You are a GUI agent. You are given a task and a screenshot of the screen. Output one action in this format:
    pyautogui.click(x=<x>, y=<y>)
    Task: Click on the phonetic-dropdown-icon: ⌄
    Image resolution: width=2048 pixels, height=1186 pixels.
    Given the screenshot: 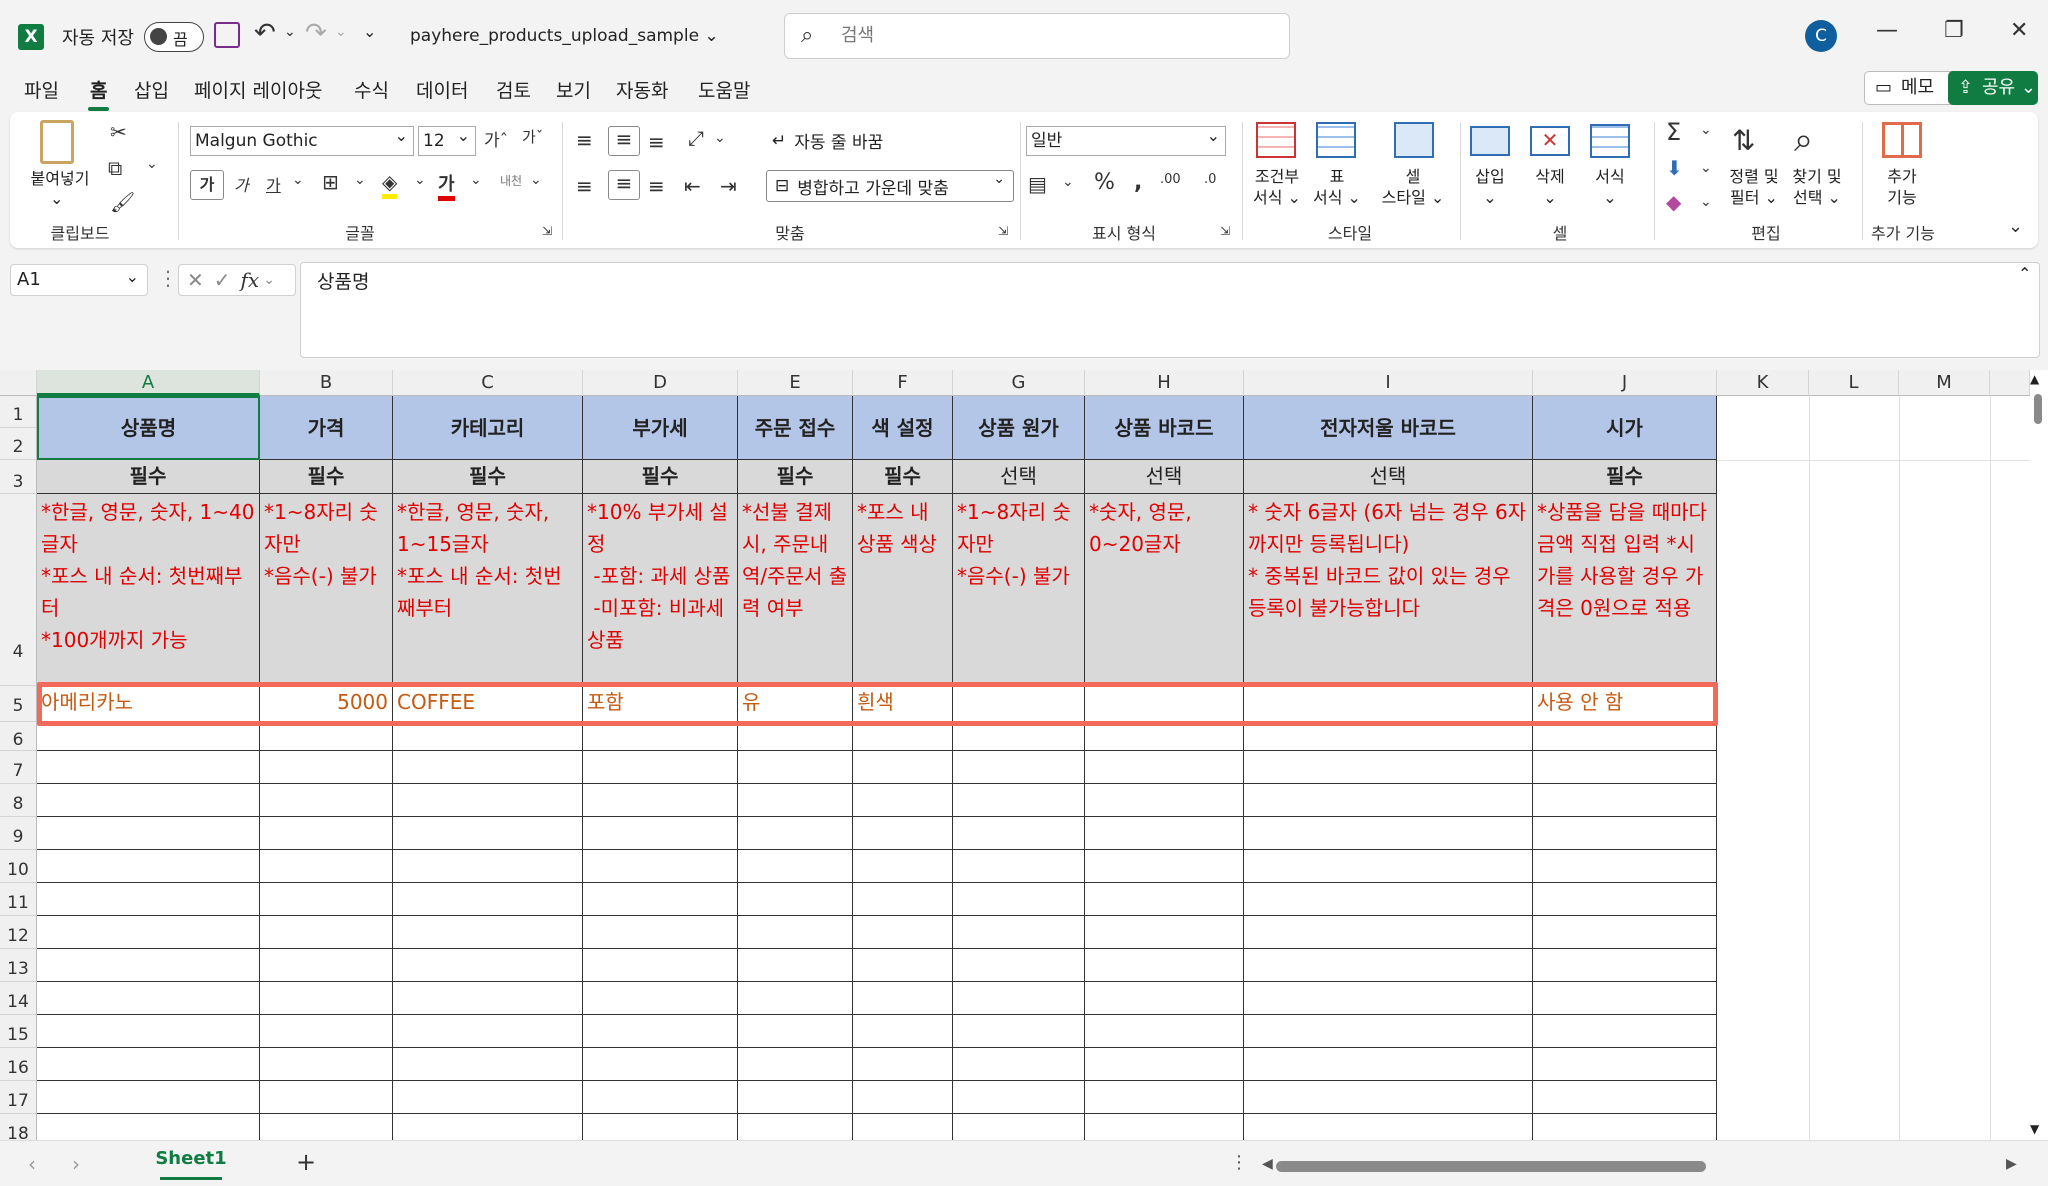 What is the action you would take?
    pyautogui.click(x=536, y=180)
    